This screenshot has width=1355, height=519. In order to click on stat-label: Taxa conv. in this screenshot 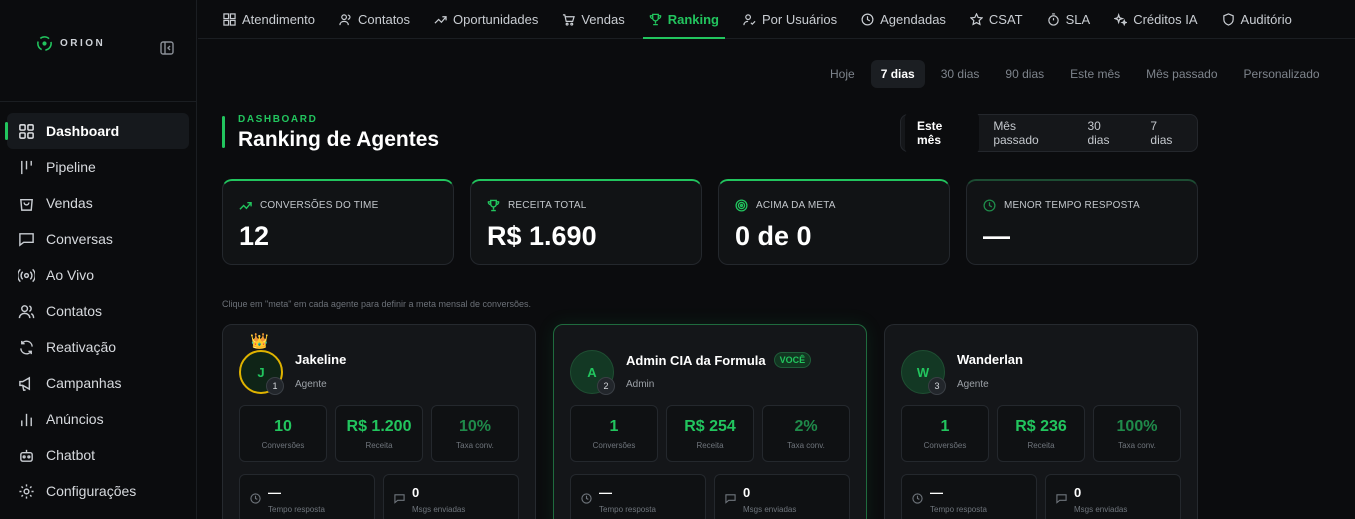, I will do `click(806, 445)`.